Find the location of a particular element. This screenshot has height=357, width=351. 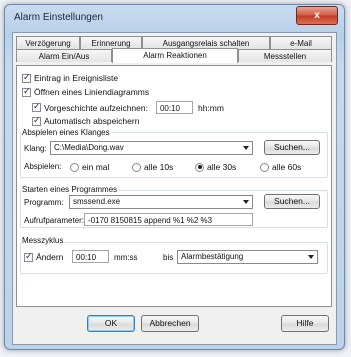

radio-alle-10s-label: alle 10s is located at coordinates (159, 167).